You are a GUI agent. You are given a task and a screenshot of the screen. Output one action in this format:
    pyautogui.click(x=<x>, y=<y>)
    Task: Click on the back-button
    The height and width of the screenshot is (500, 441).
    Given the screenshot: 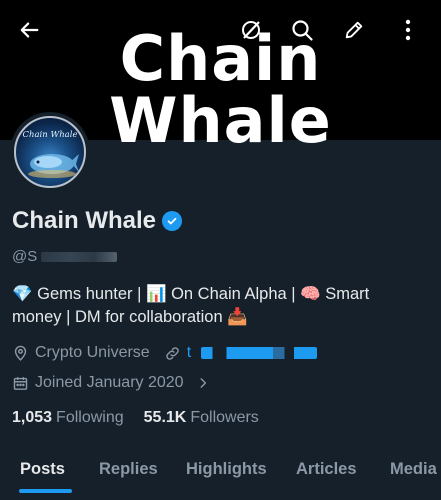 What is the action you would take?
    pyautogui.click(x=30, y=30)
    